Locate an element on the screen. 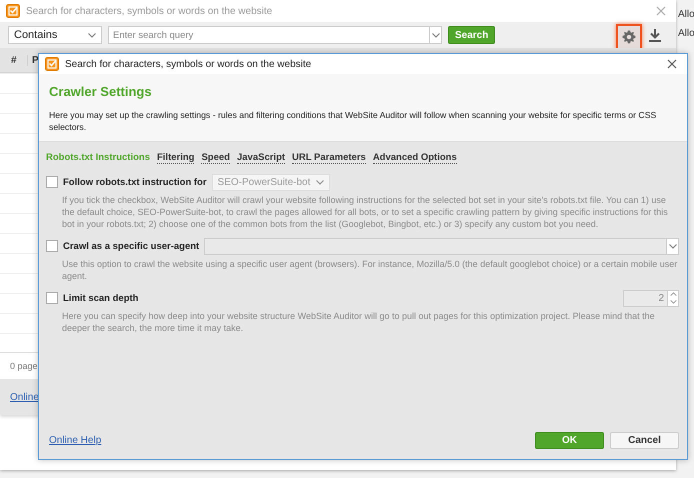 The image size is (694, 478). settings-tab: JavaScript is located at coordinates (261, 158).